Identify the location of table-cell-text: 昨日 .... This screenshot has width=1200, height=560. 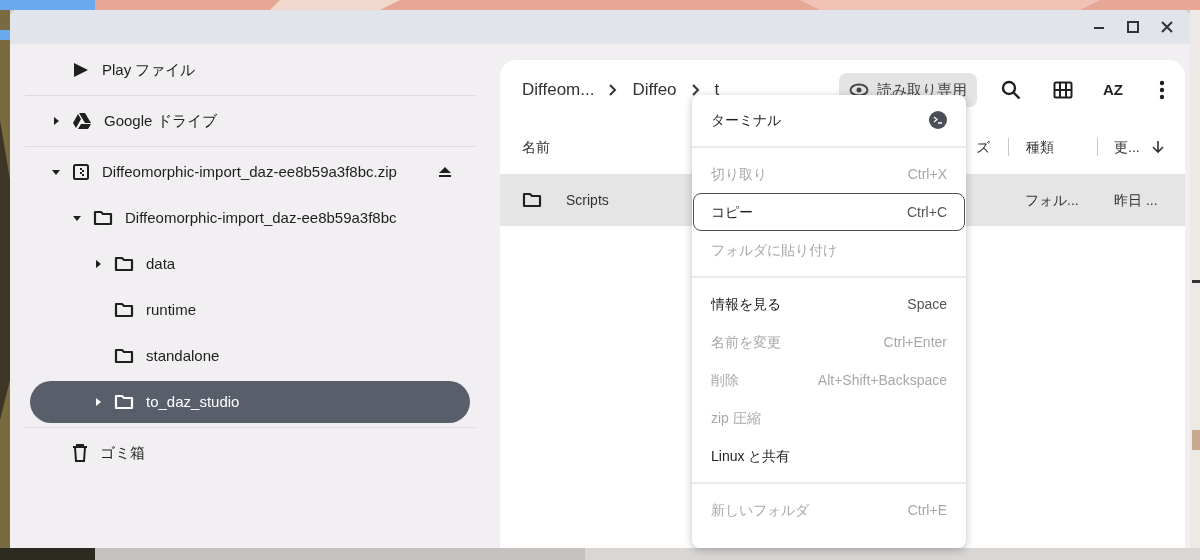
(1135, 200).